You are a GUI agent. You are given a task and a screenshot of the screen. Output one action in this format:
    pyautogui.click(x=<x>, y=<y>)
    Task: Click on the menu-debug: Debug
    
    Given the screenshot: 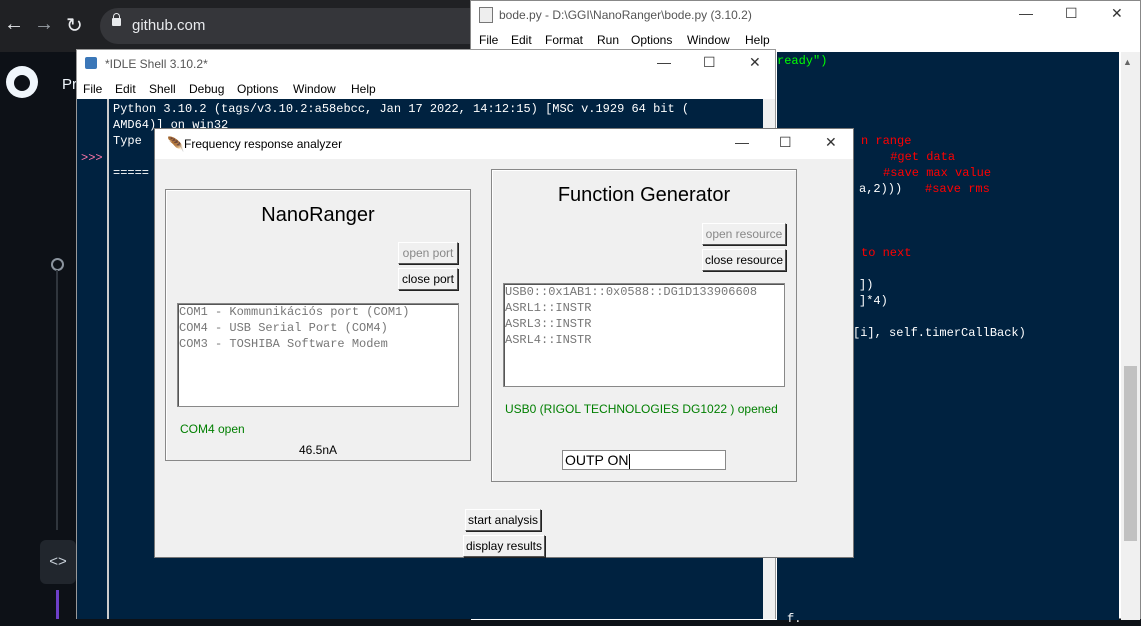 What is the action you would take?
    pyautogui.click(x=206, y=89)
    